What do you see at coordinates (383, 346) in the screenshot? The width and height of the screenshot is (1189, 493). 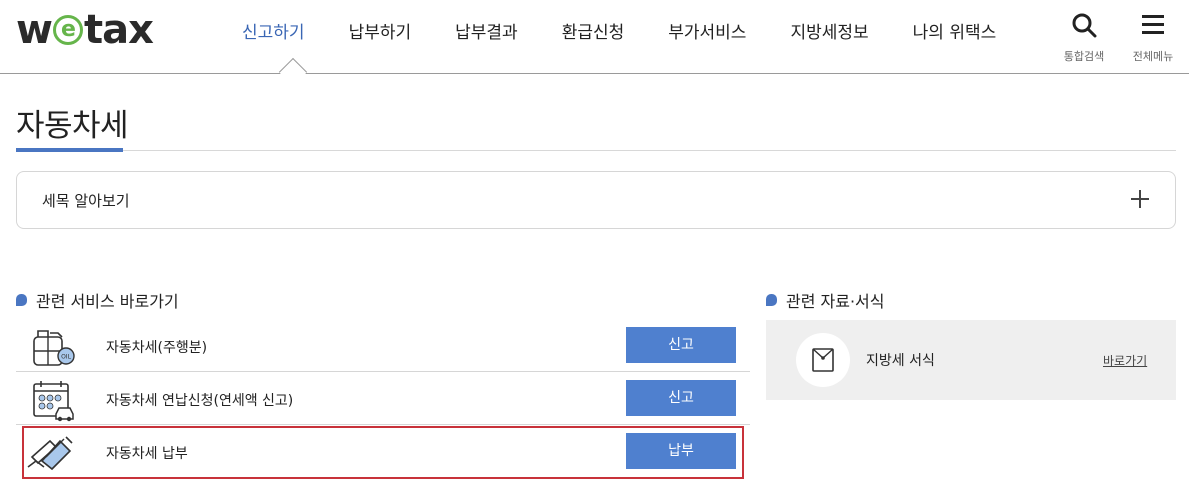 I see `service-row-mileage-tax: OIL 자동차세(주행분) 신고` at bounding box center [383, 346].